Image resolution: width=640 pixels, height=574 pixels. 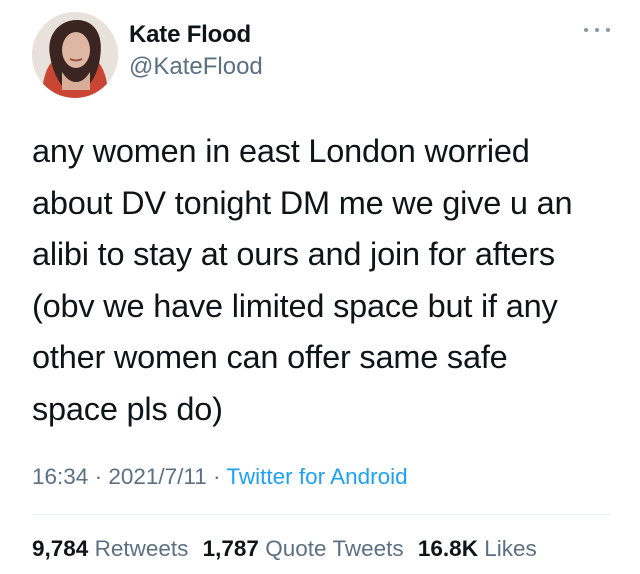 I want to click on quote-tweets-stat: 1,787 Quote Tweets, so click(x=303, y=548).